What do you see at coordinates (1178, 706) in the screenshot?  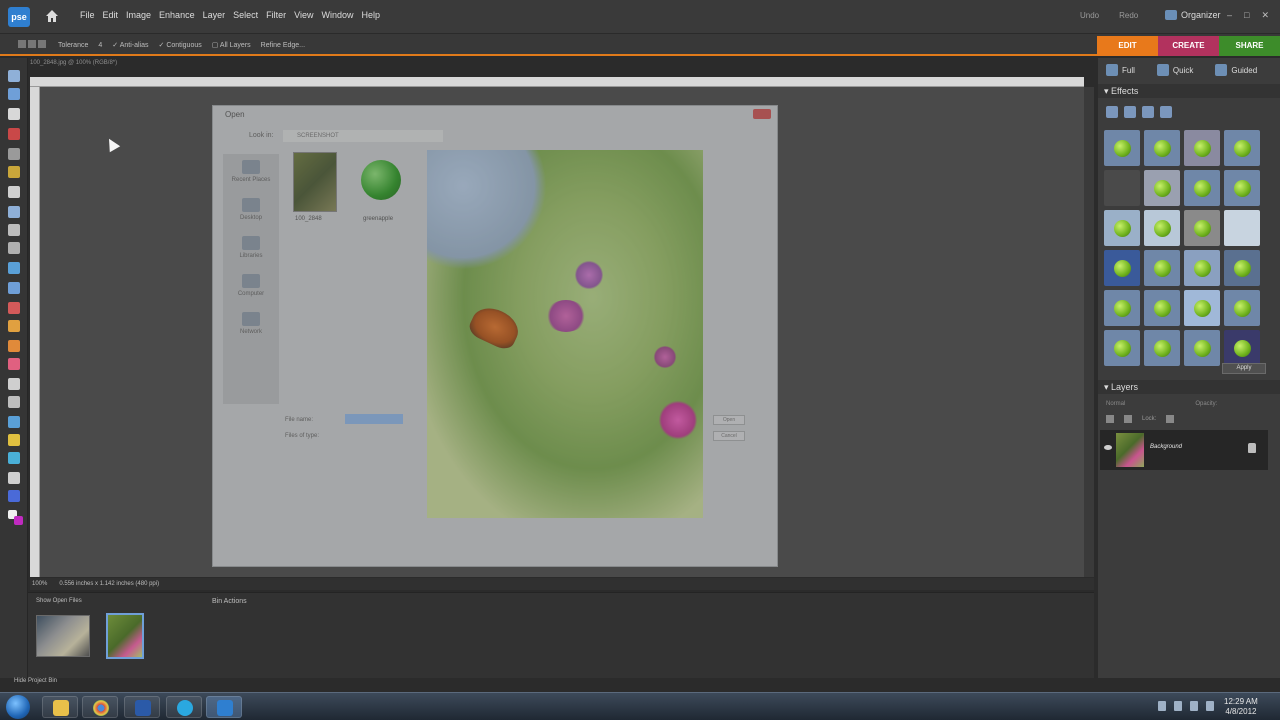 I see `tray-network-icon` at bounding box center [1178, 706].